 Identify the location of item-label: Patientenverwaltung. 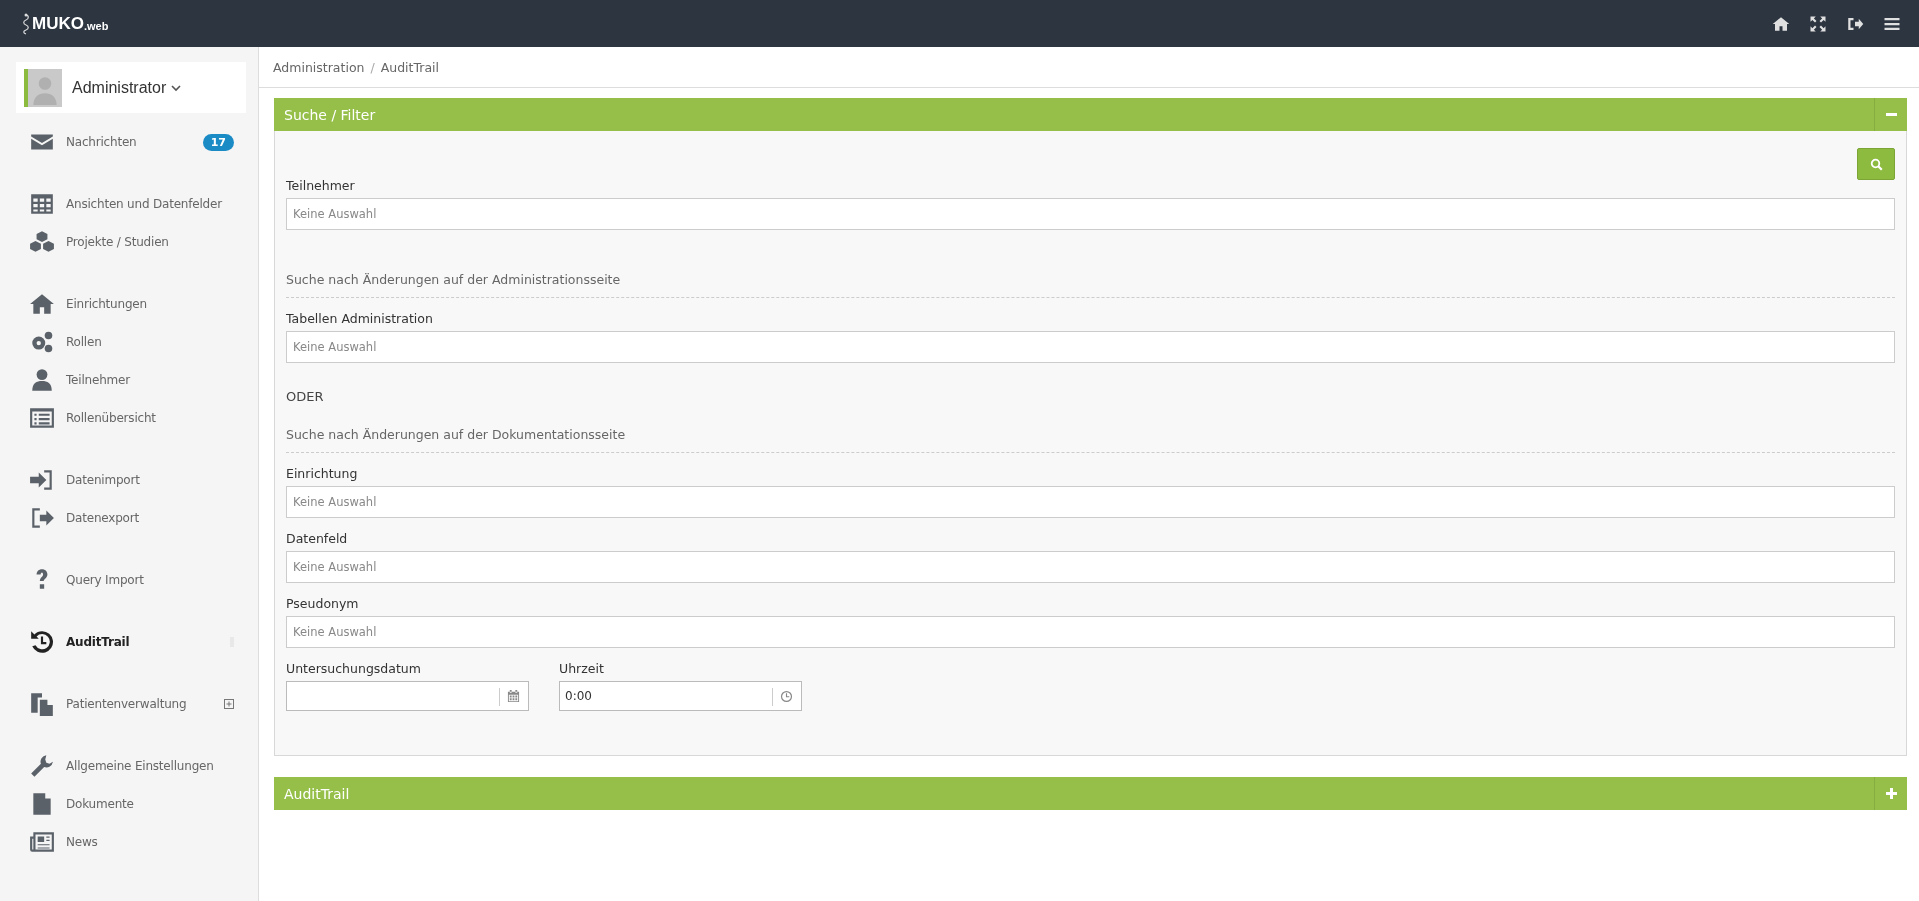
(127, 704).